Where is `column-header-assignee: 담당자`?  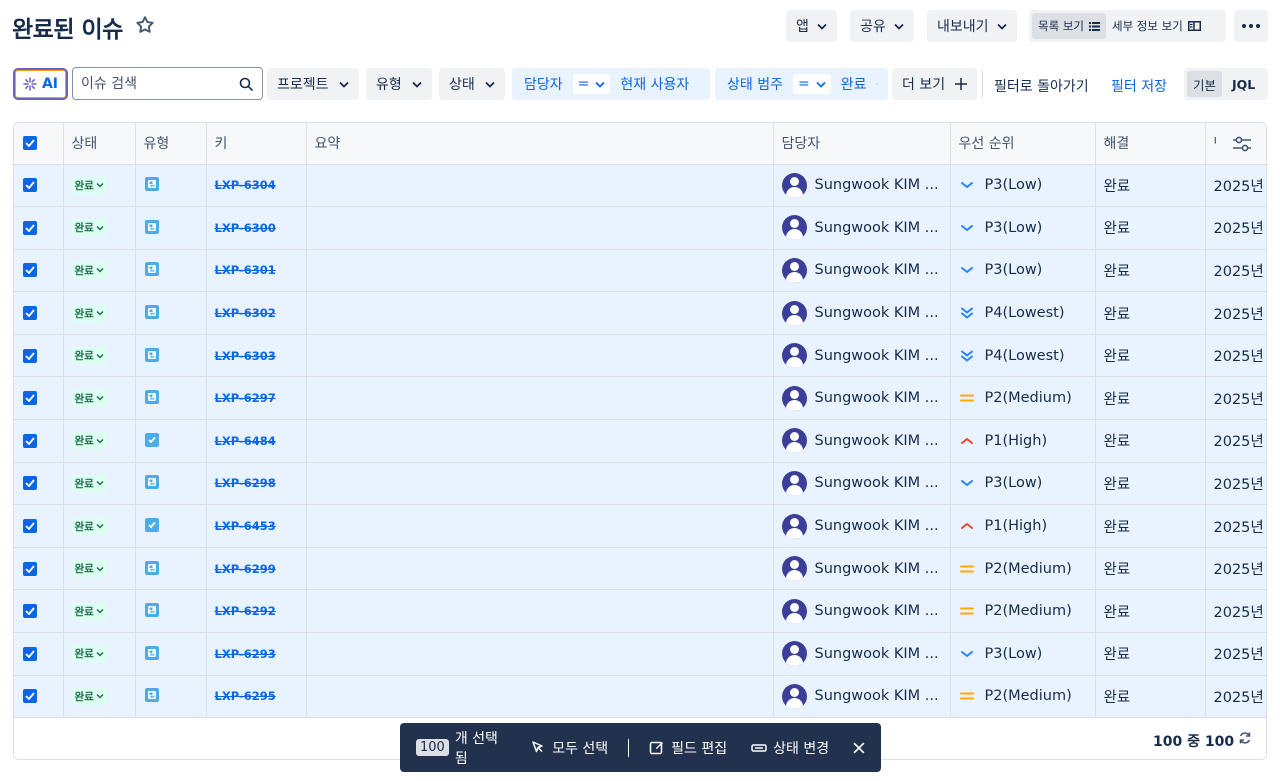 column-header-assignee: 담당자 is located at coordinates (862, 144).